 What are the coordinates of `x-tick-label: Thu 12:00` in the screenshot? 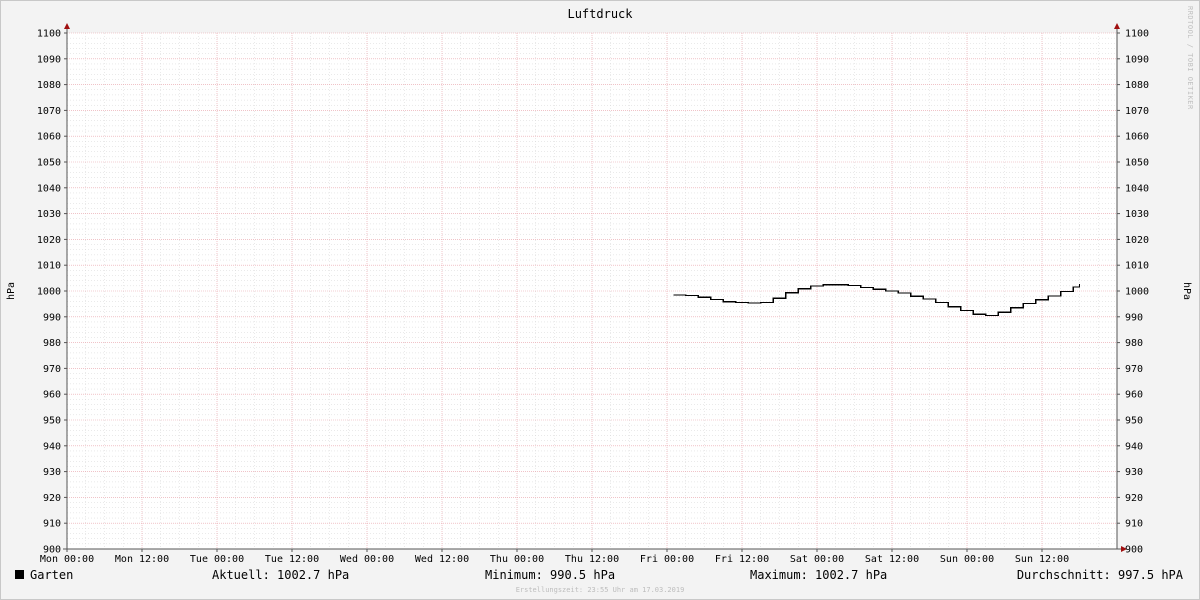 It's located at (592, 559).